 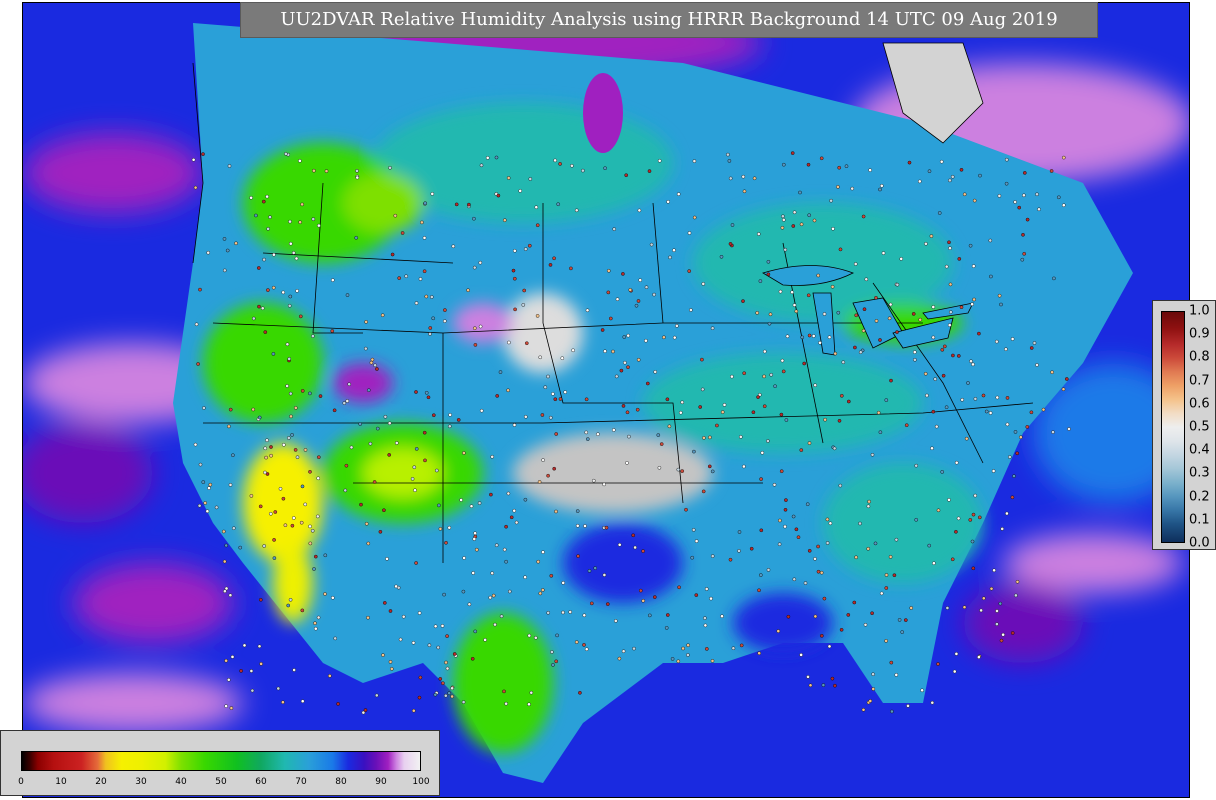 I want to click on ratio-tick-label: 0.1, so click(x=1199, y=520).